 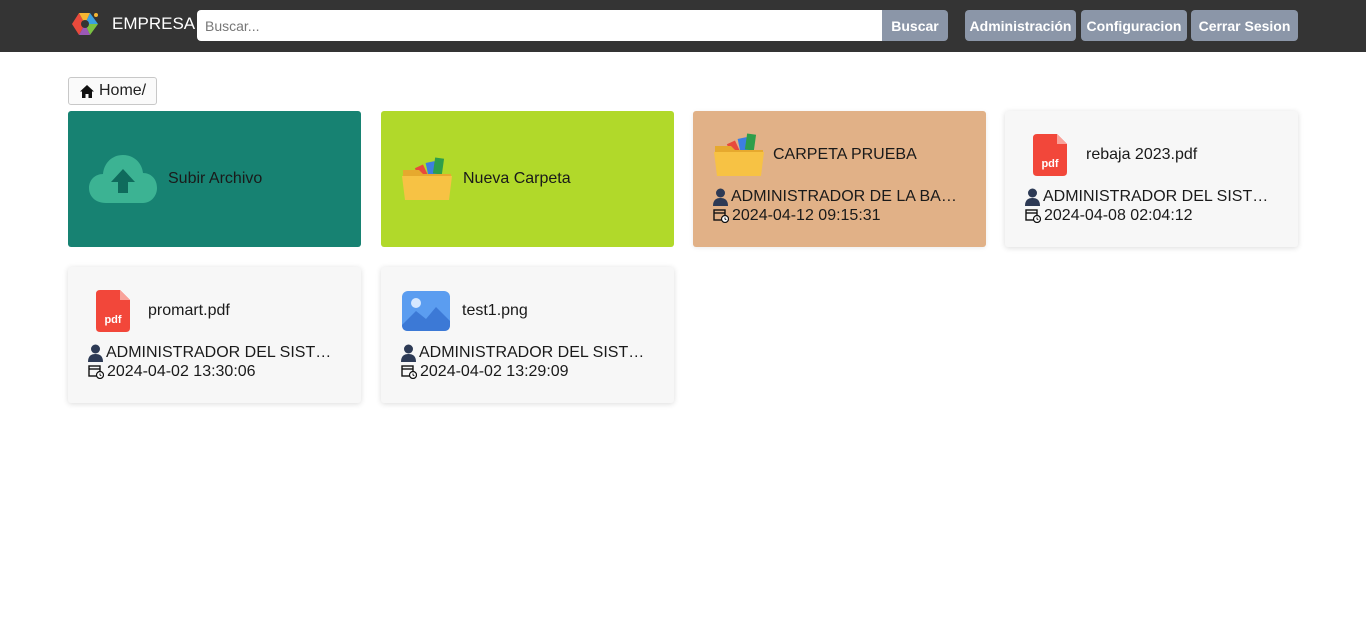 I want to click on search-input, so click(x=540, y=25).